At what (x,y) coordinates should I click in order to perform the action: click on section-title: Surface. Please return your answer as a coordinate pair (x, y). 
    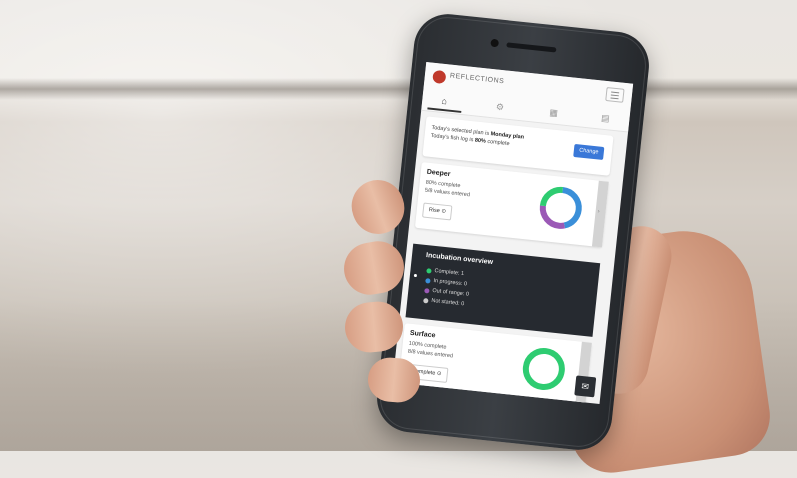
    Looking at the image, I should click on (422, 334).